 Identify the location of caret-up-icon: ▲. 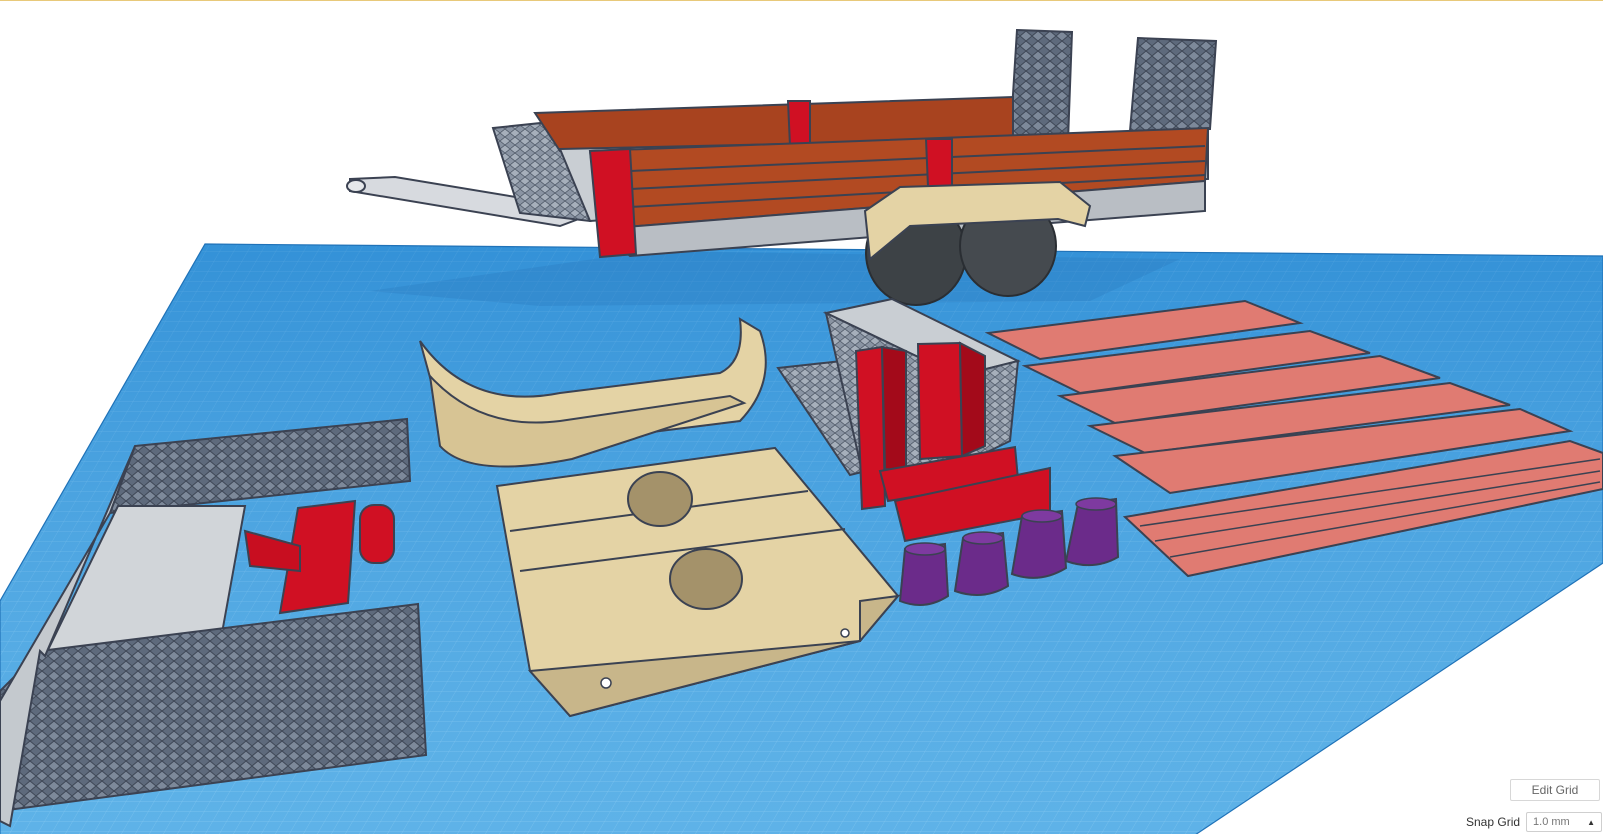
(1591, 822).